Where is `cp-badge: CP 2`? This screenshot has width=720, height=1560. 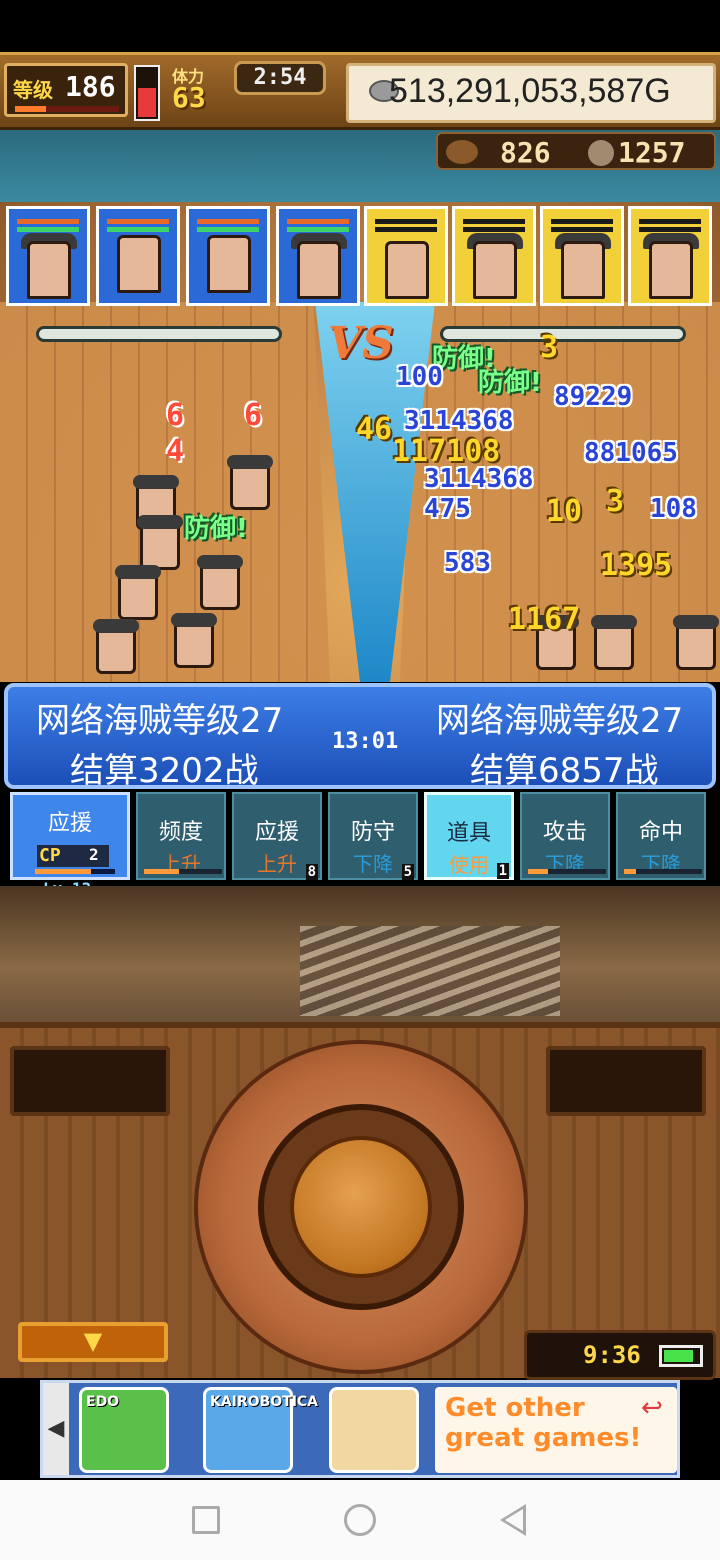
cp-badge: CP 2 is located at coordinates (73, 856).